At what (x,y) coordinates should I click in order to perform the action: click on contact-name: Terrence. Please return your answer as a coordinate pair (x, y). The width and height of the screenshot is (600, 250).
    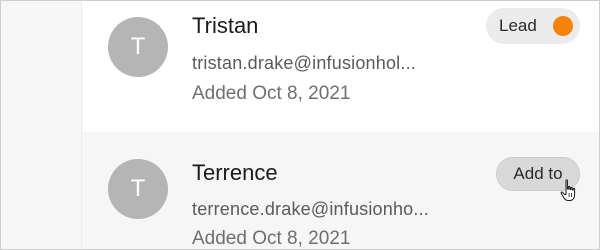
    Looking at the image, I should click on (235, 172).